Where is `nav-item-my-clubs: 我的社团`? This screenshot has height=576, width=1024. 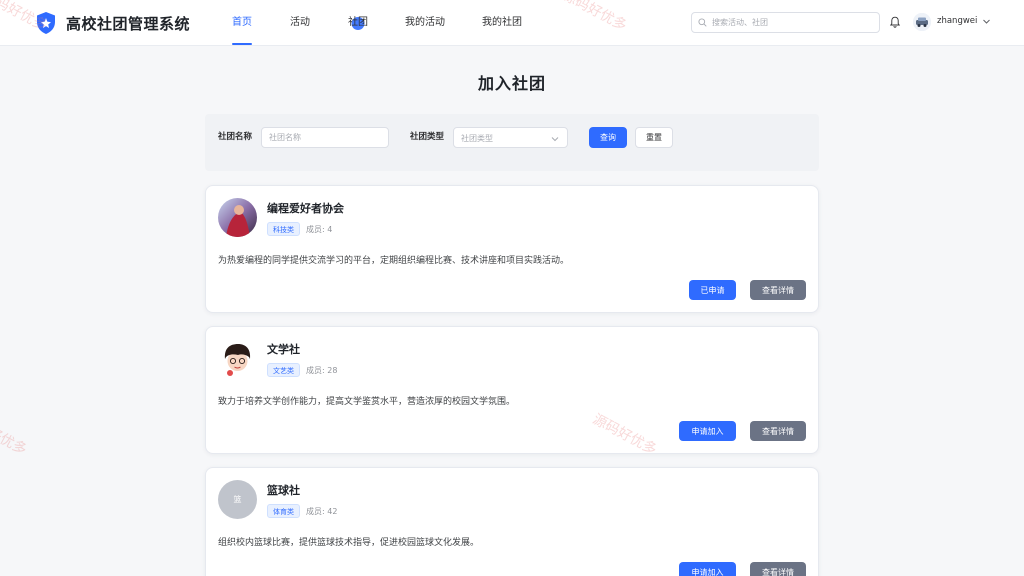
nav-item-my-clubs: 我的社团 is located at coordinates (502, 23).